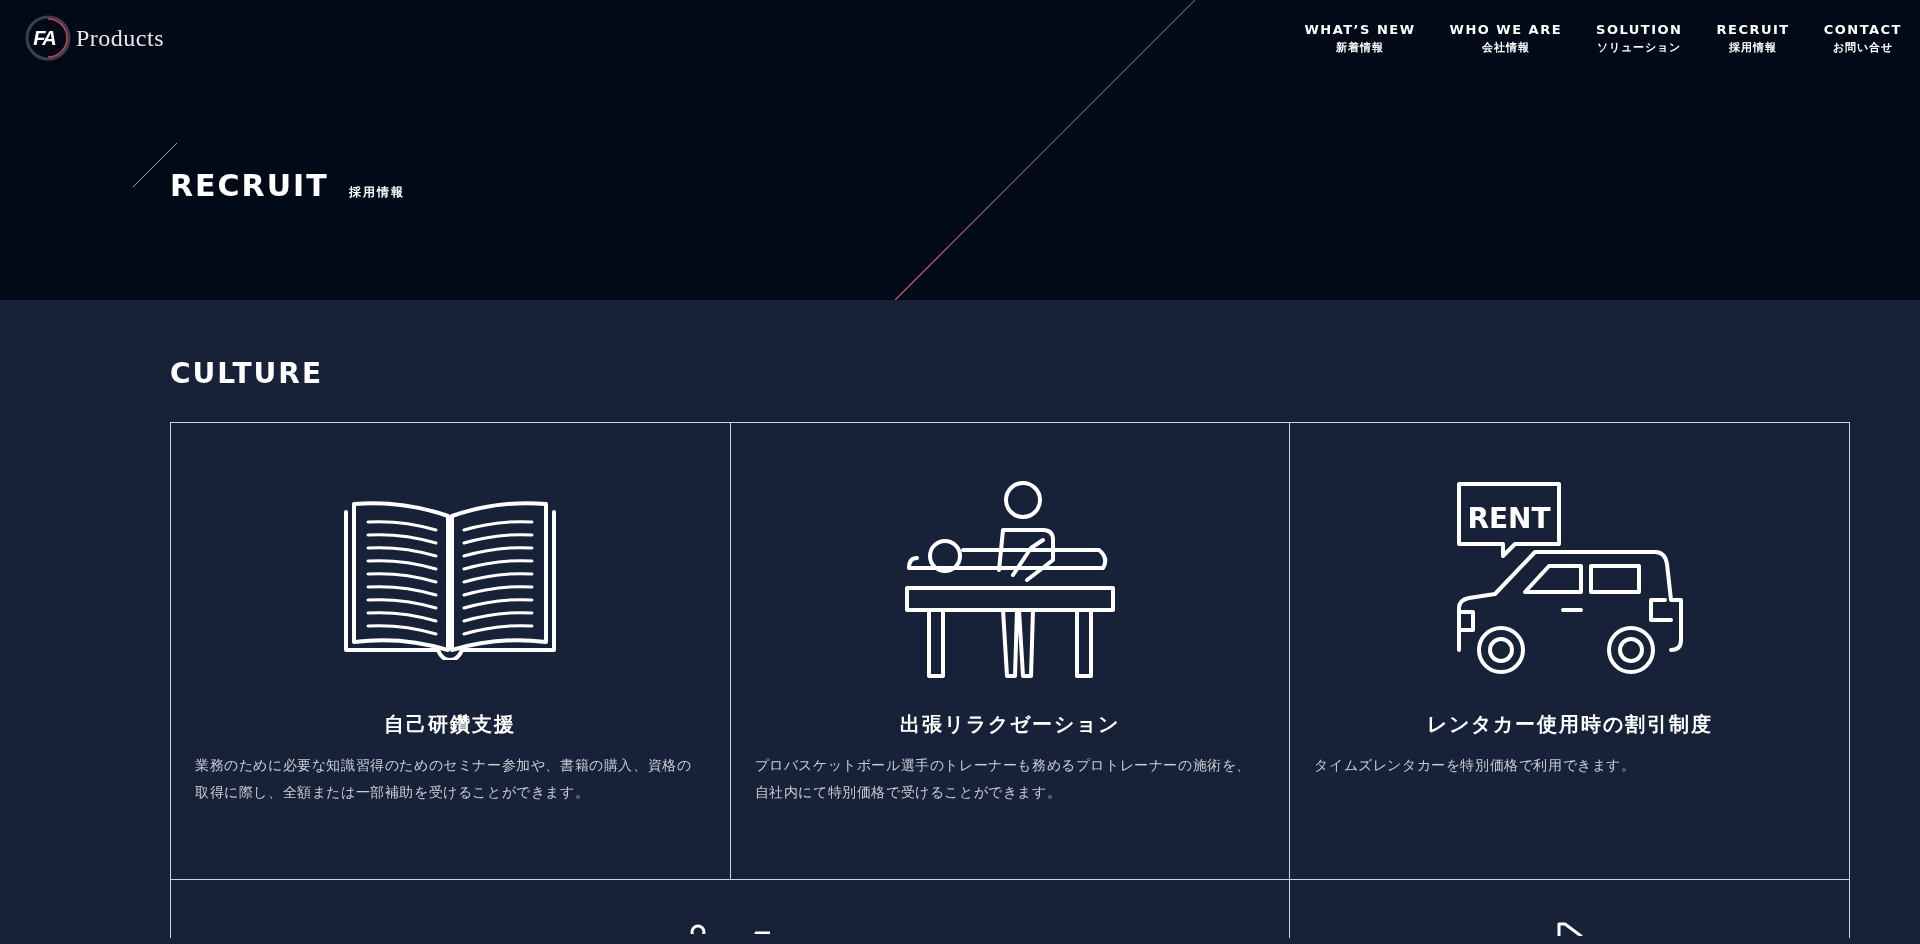 The width and height of the screenshot is (1920, 944). What do you see at coordinates (450, 724) in the screenshot?
I see `card-title: 自己研鑽支援` at bounding box center [450, 724].